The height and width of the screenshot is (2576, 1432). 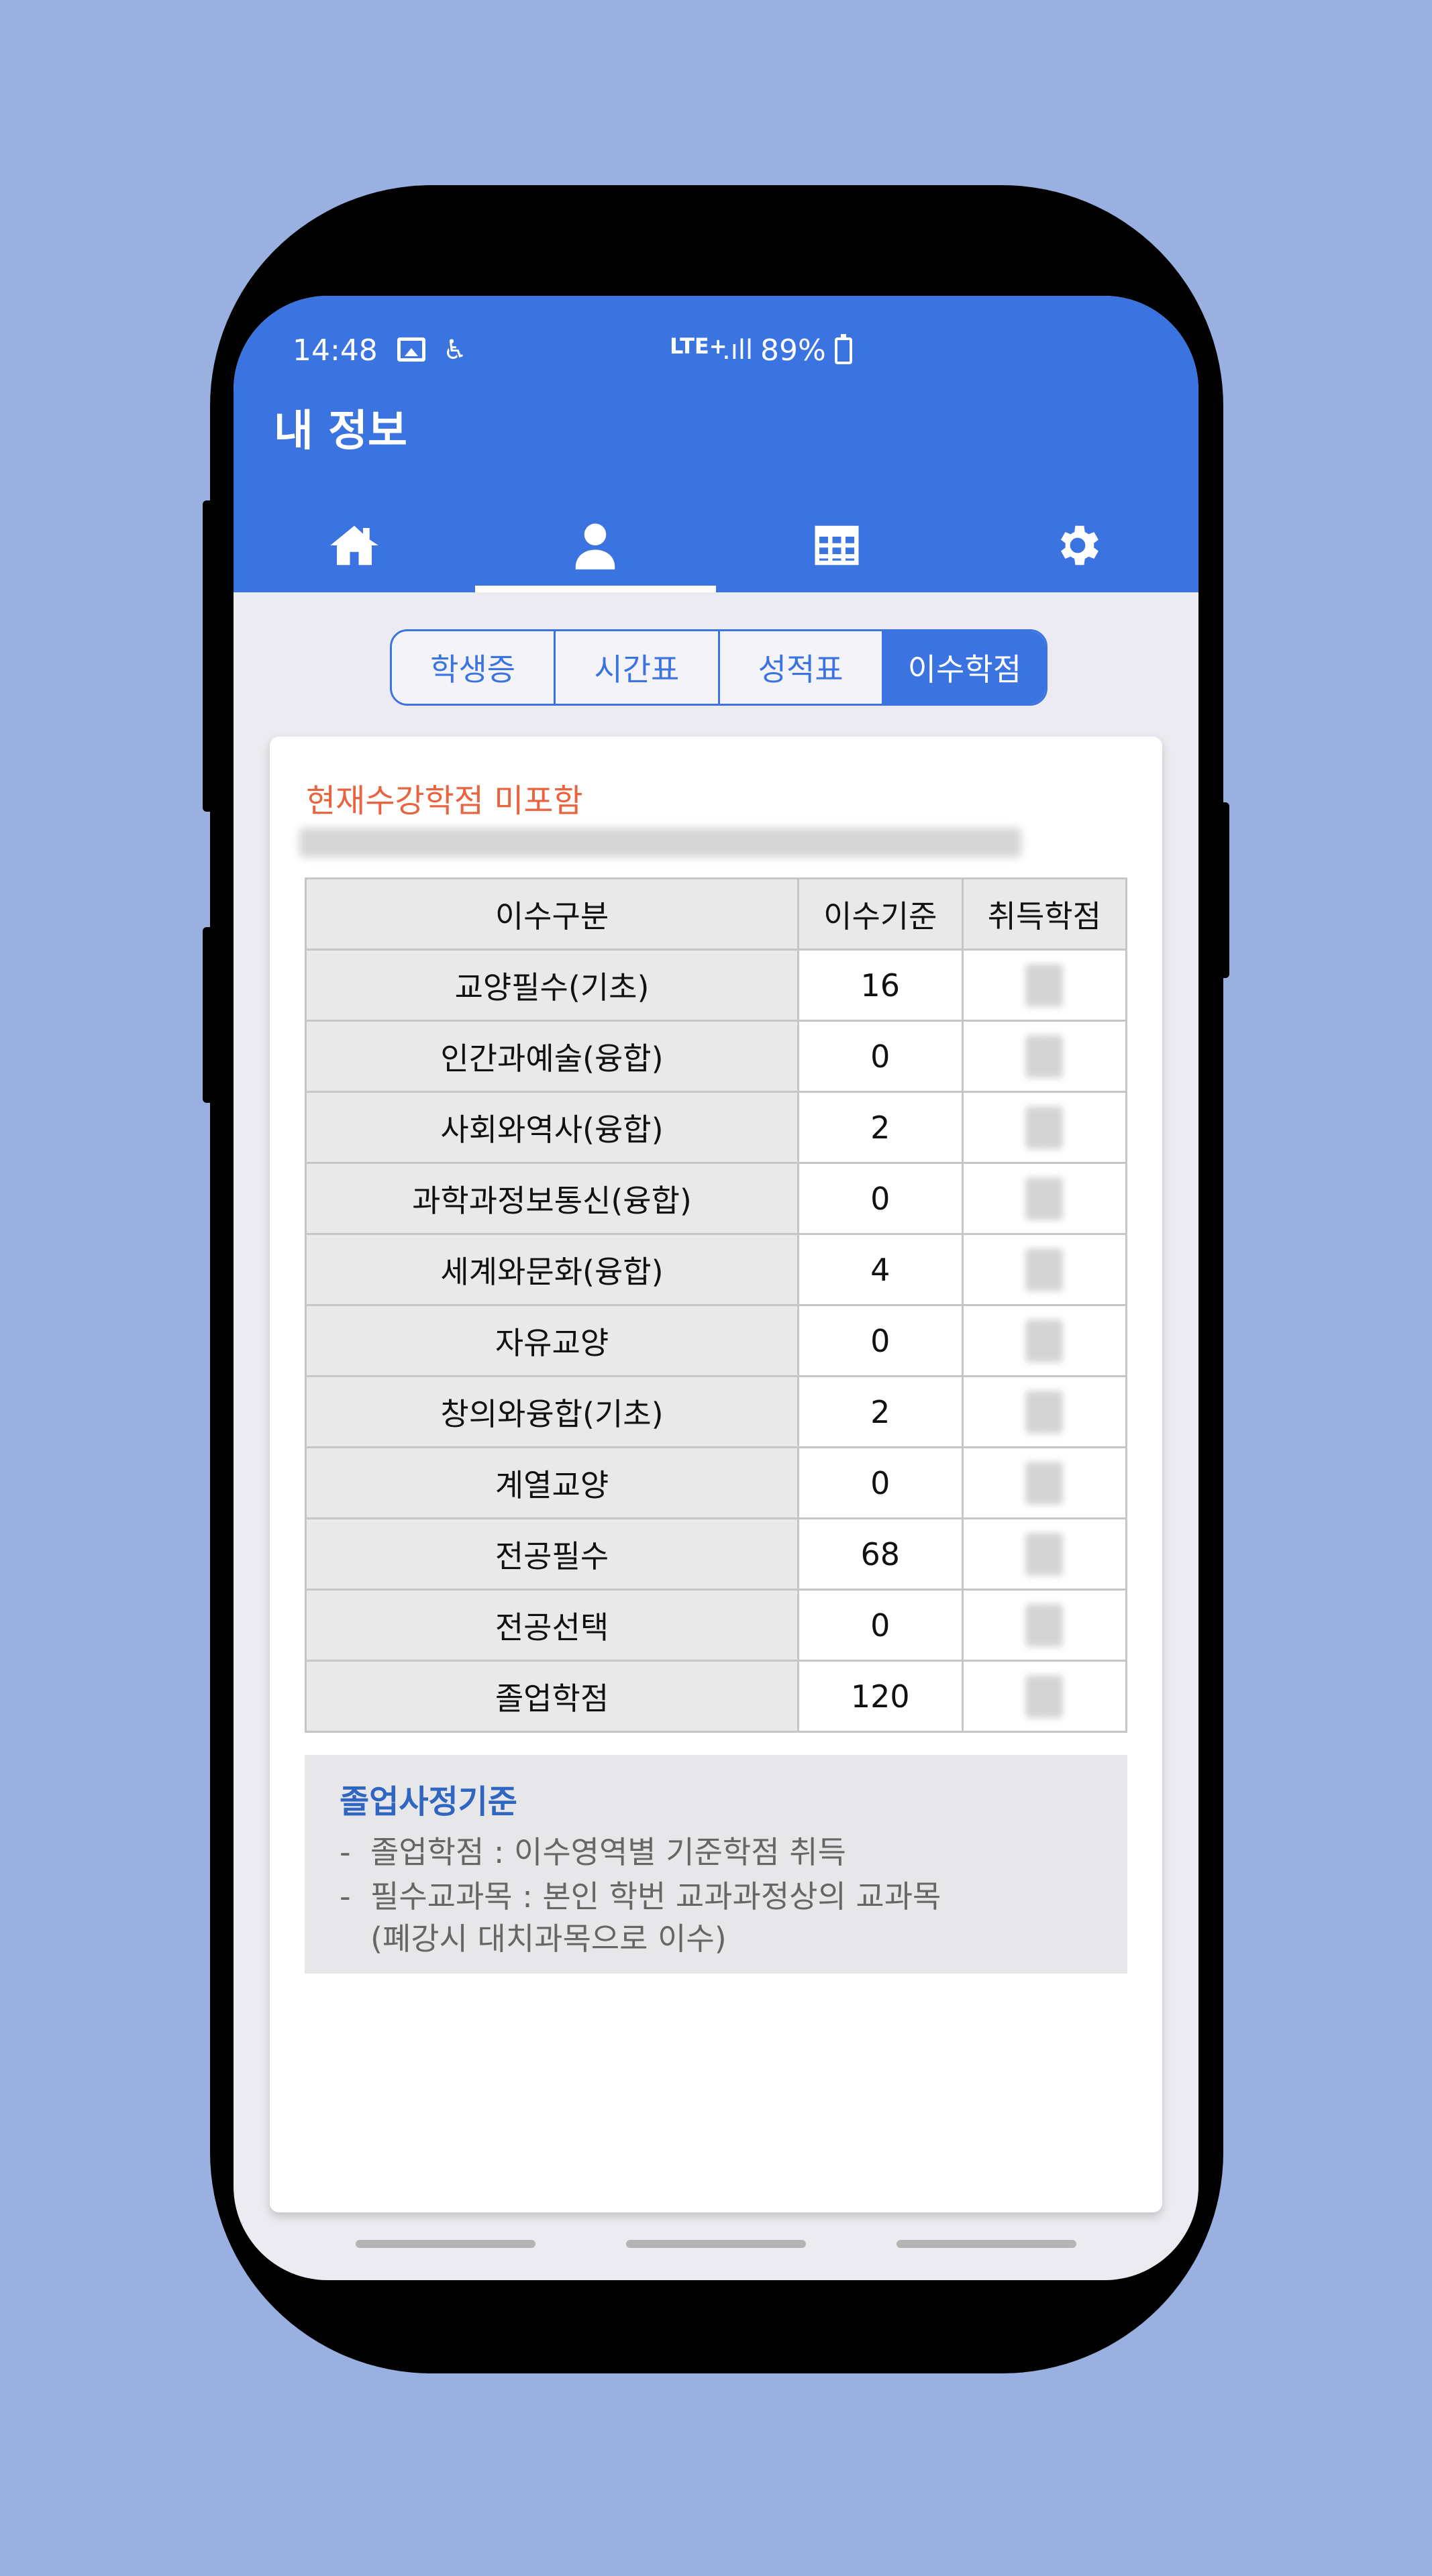 I want to click on row-category: 과학과정보통신(융합), so click(x=552, y=1198).